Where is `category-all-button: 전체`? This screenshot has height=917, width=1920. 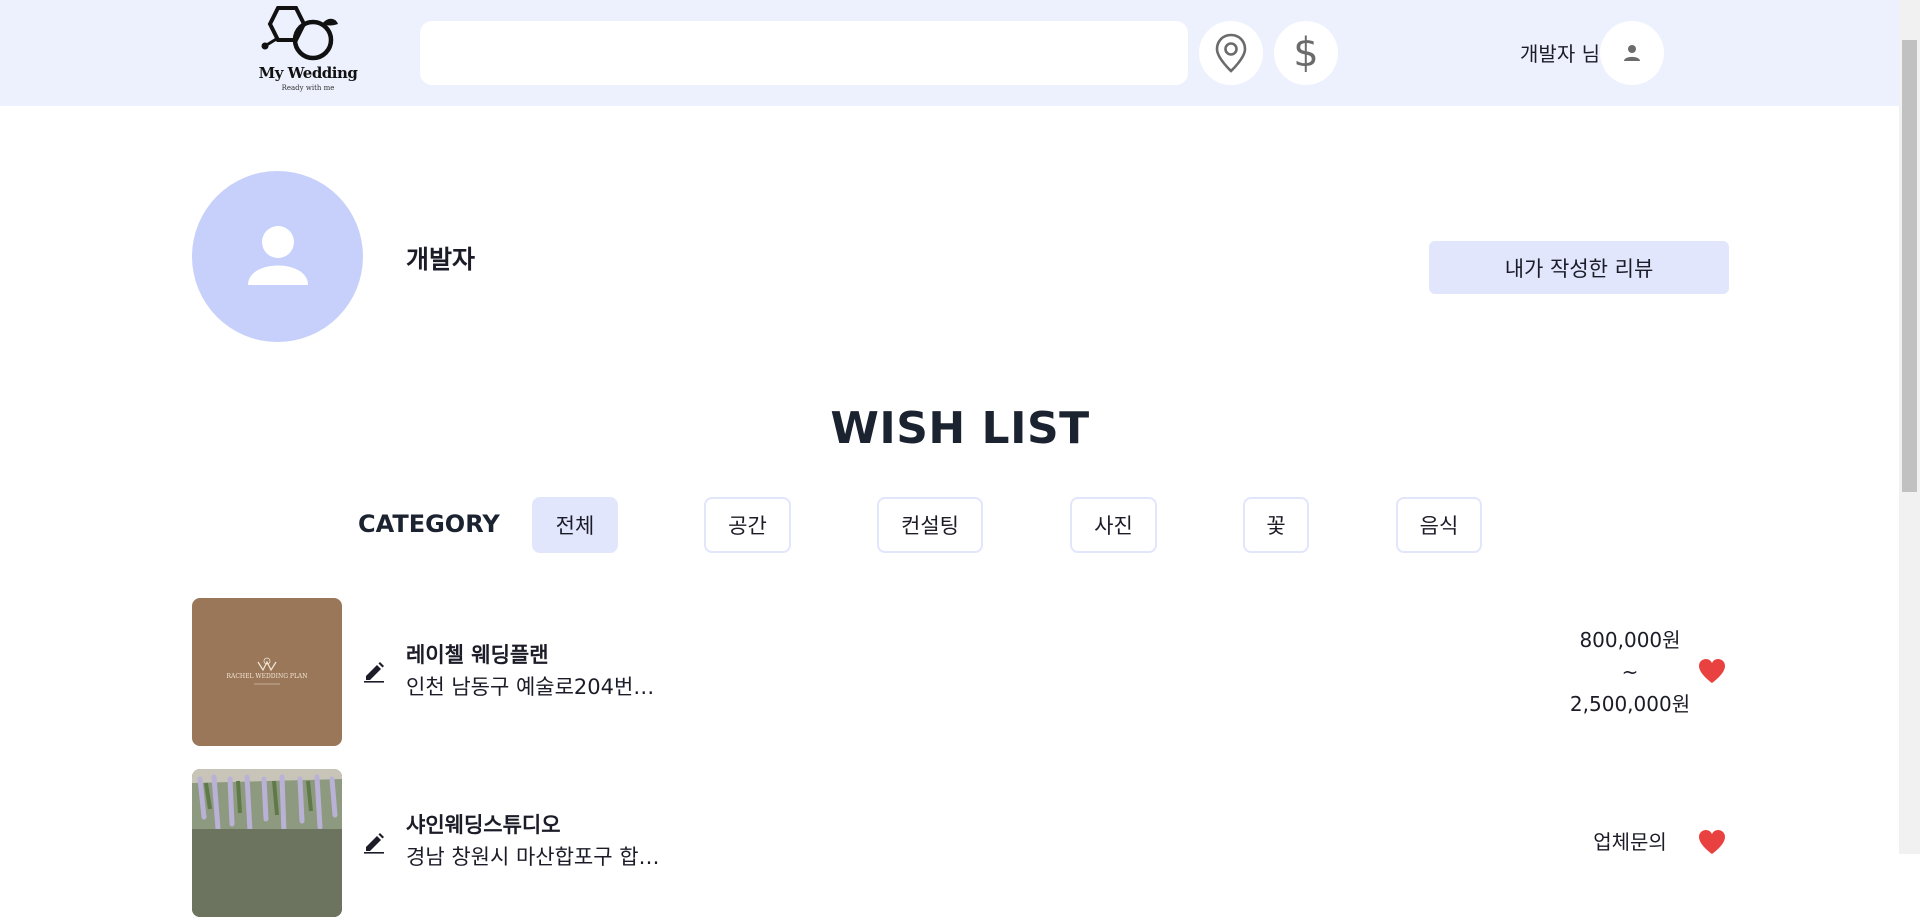 category-all-button: 전체 is located at coordinates (575, 525).